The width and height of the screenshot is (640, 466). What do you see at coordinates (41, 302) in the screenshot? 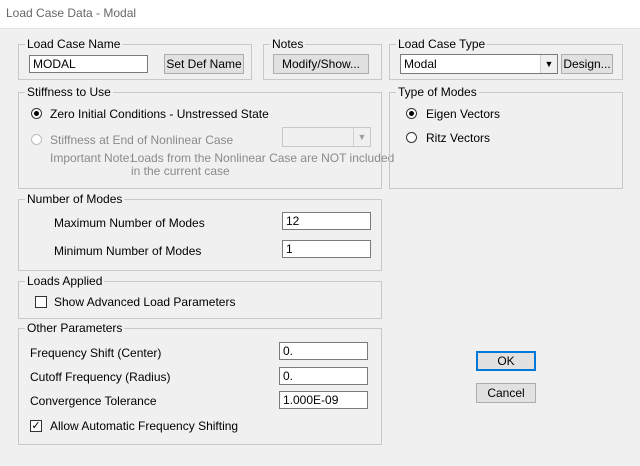
I see `show-advanced-checkbox` at bounding box center [41, 302].